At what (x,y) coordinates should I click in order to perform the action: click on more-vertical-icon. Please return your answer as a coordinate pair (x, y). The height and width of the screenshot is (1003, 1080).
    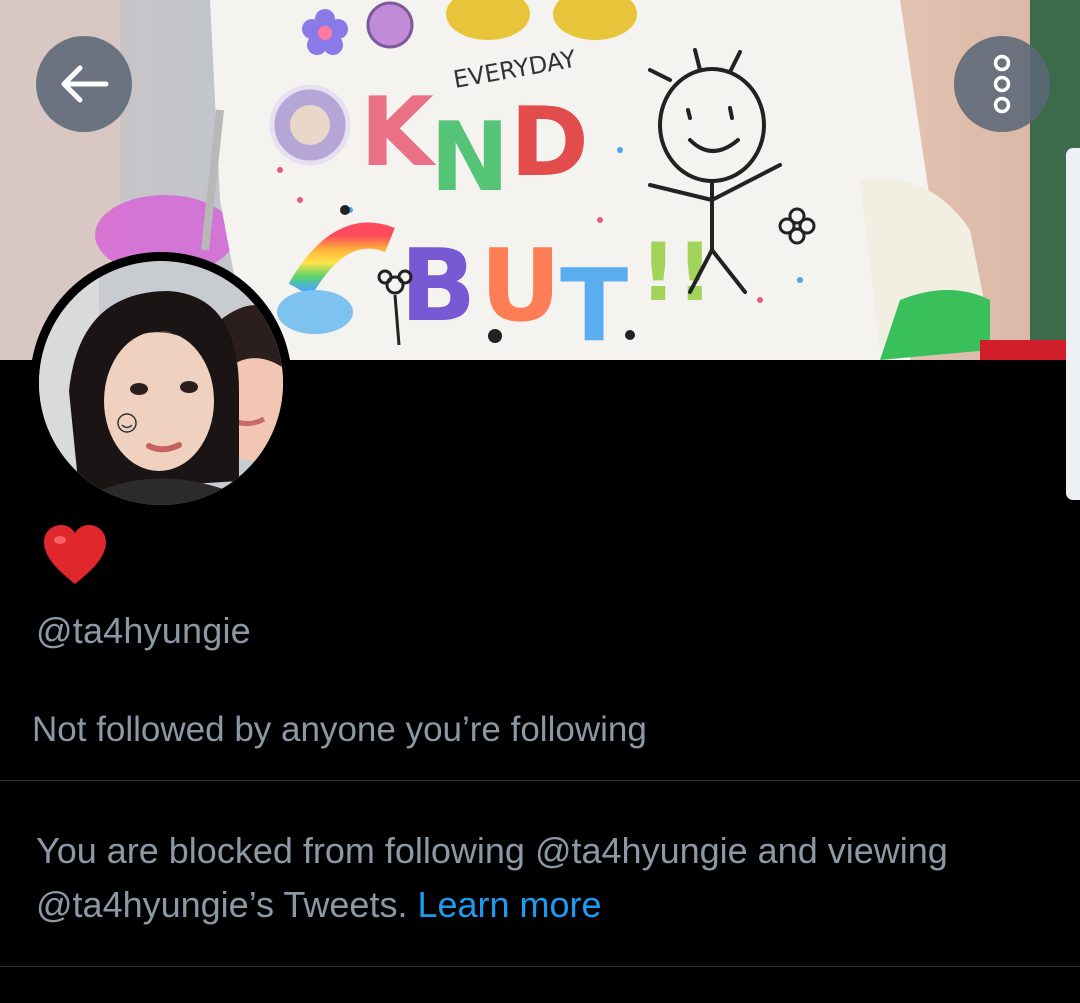
    Looking at the image, I should click on (1002, 84).